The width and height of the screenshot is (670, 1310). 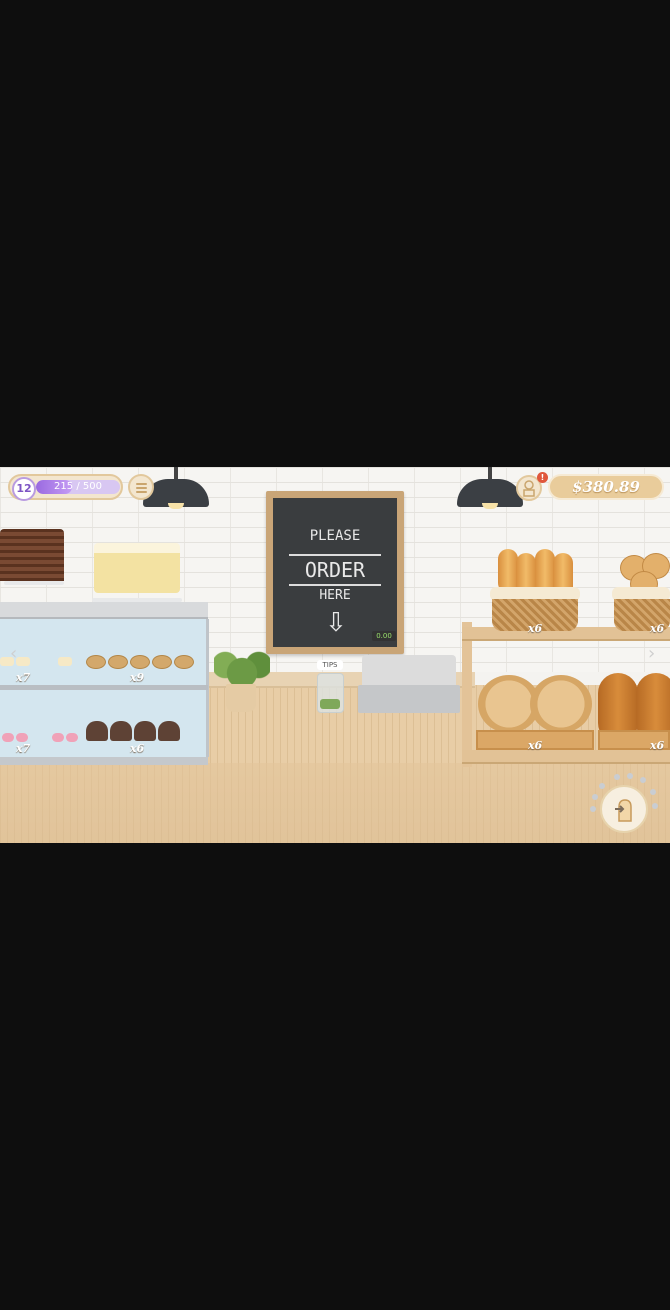 I want to click on chalk-order: ORDER, so click(x=335, y=570).